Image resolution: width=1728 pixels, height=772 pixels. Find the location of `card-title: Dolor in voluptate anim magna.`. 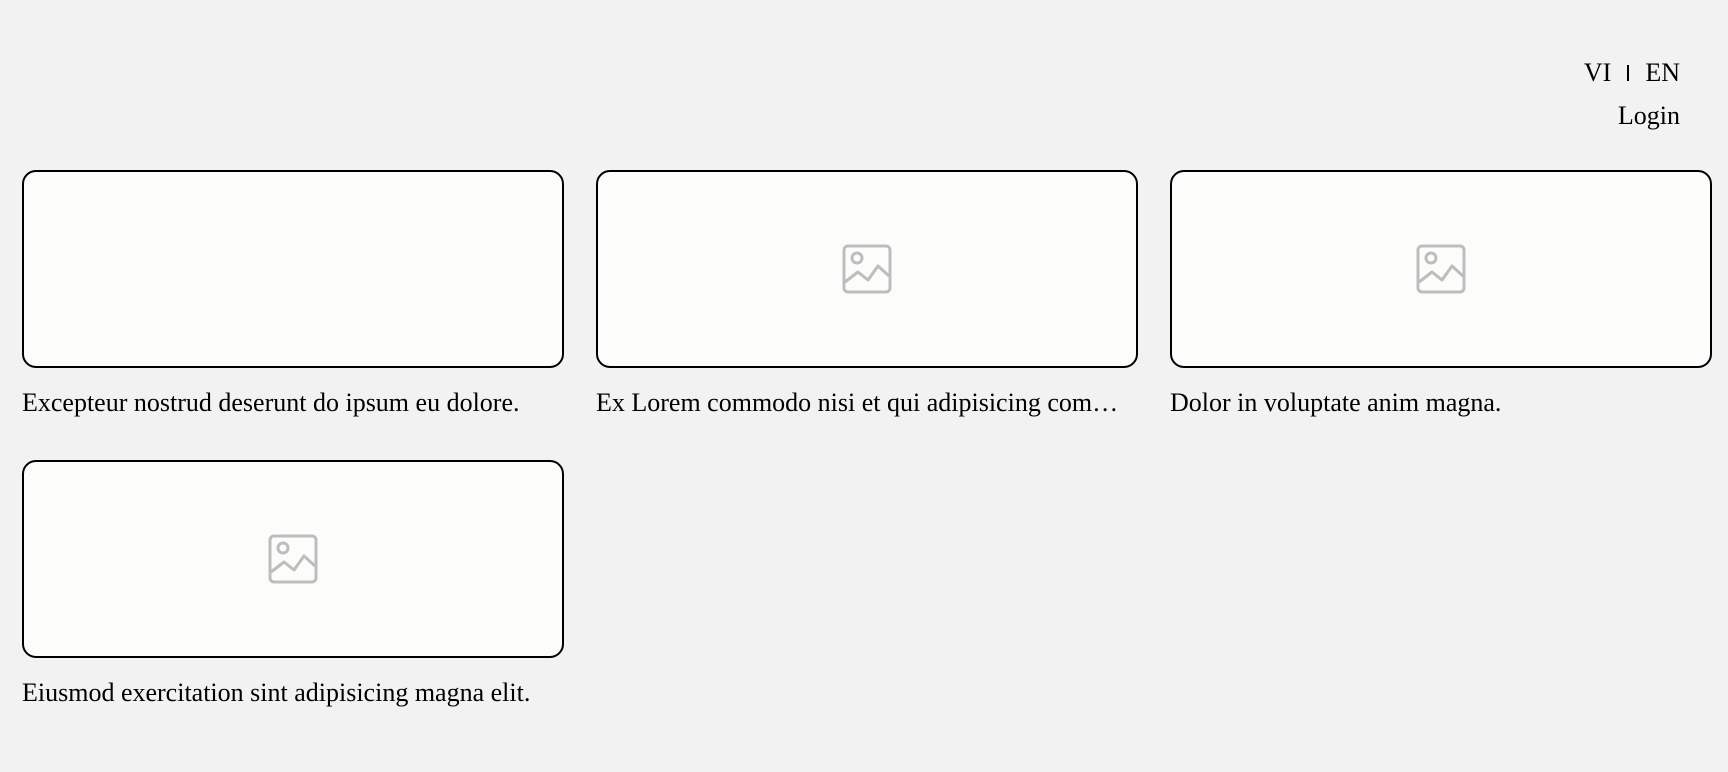

card-title: Dolor in voluptate anim magna. is located at coordinates (1441, 403).